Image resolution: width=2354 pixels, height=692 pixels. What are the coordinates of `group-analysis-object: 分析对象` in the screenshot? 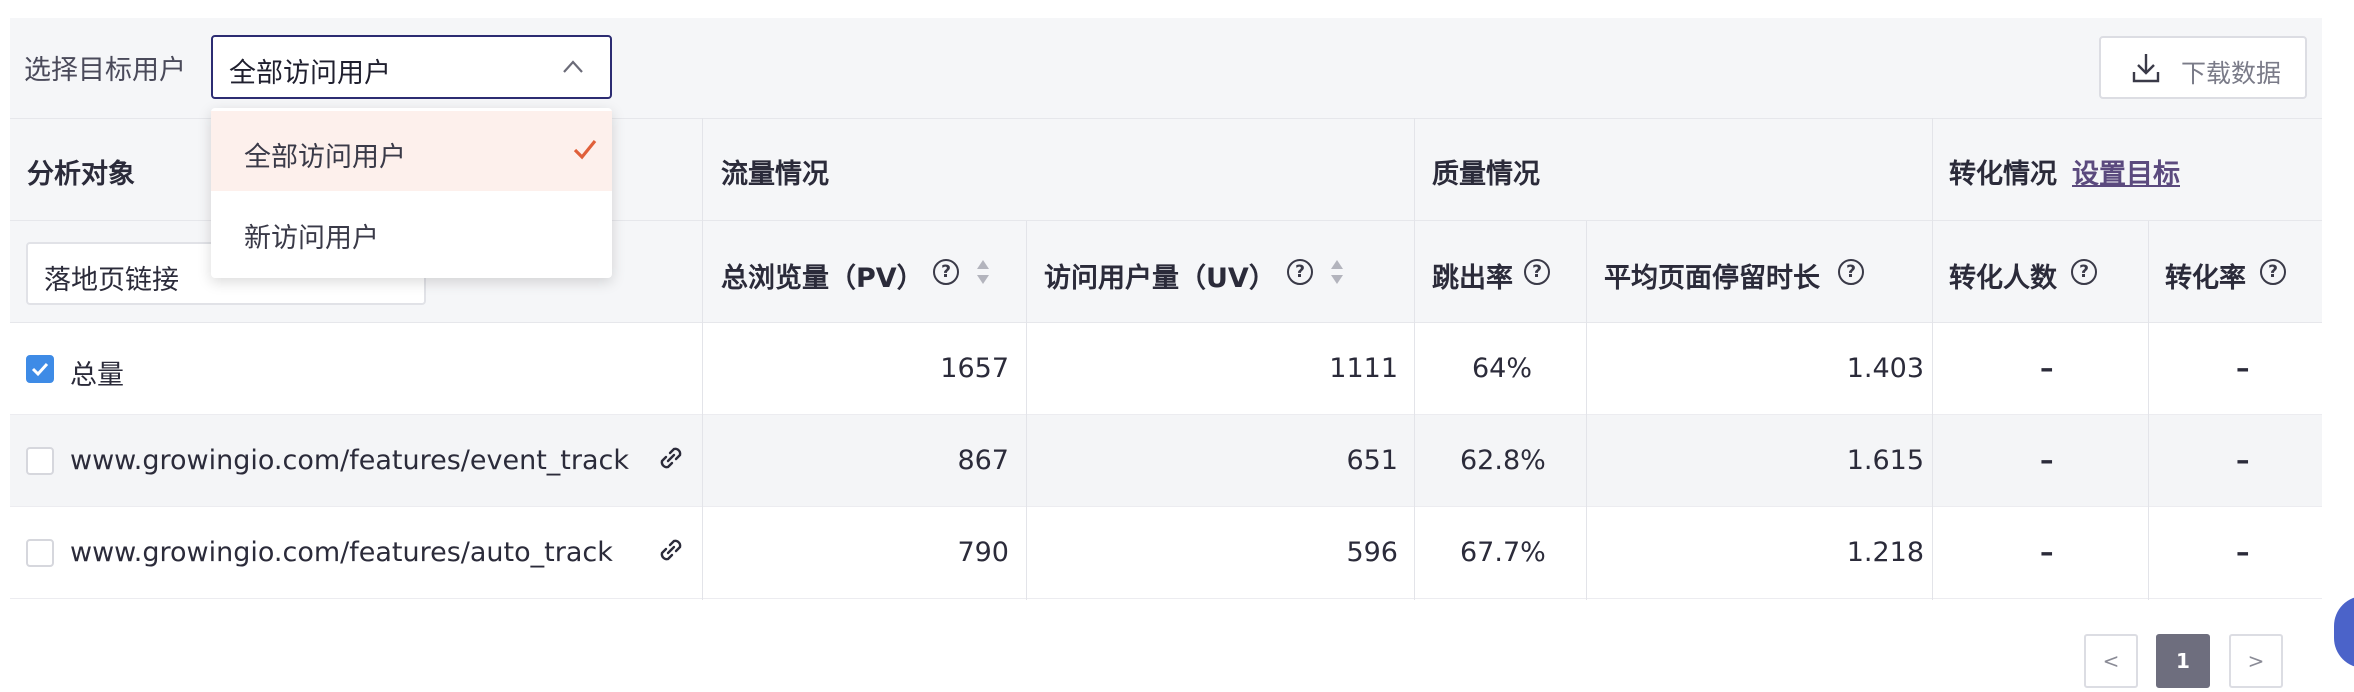 It's located at (81, 174).